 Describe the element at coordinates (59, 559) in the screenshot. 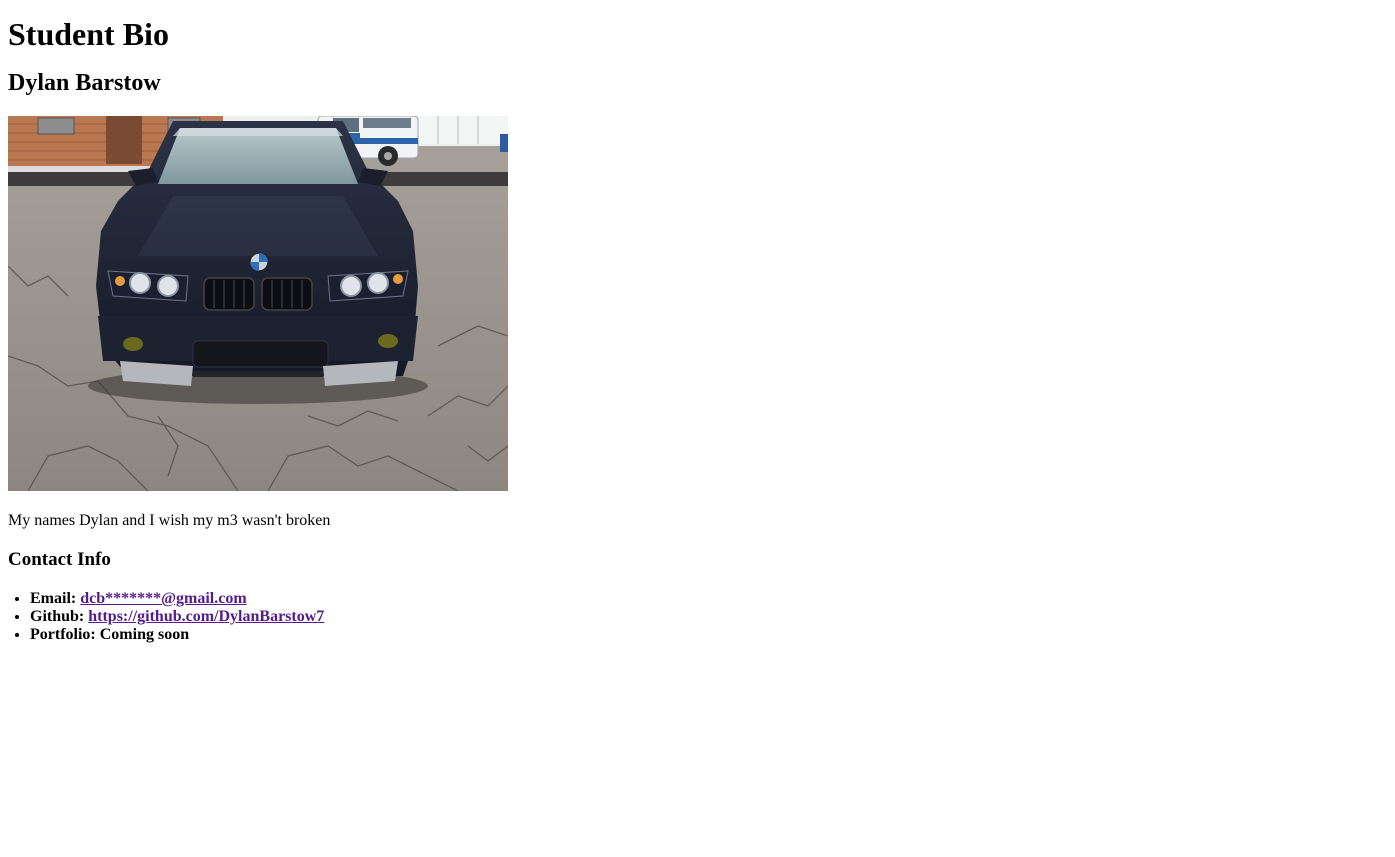

I see `contact-heading: Contact Info` at that location.